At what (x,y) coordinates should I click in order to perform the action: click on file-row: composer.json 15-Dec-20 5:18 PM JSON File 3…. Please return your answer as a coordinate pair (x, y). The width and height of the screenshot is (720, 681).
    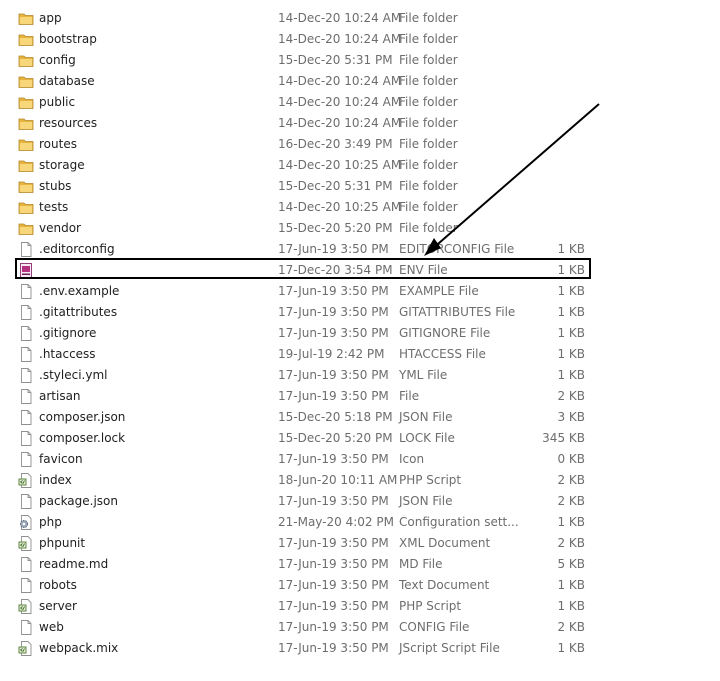
    Looking at the image, I should click on (360, 417).